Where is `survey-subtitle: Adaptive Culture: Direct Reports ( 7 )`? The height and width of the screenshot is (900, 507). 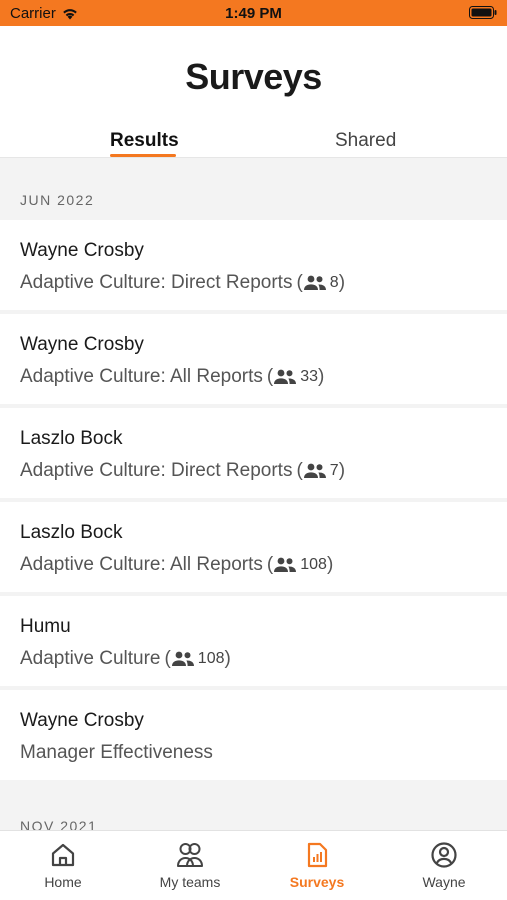
survey-subtitle: Adaptive Culture: Direct Reports ( 7 ) is located at coordinates (253, 471).